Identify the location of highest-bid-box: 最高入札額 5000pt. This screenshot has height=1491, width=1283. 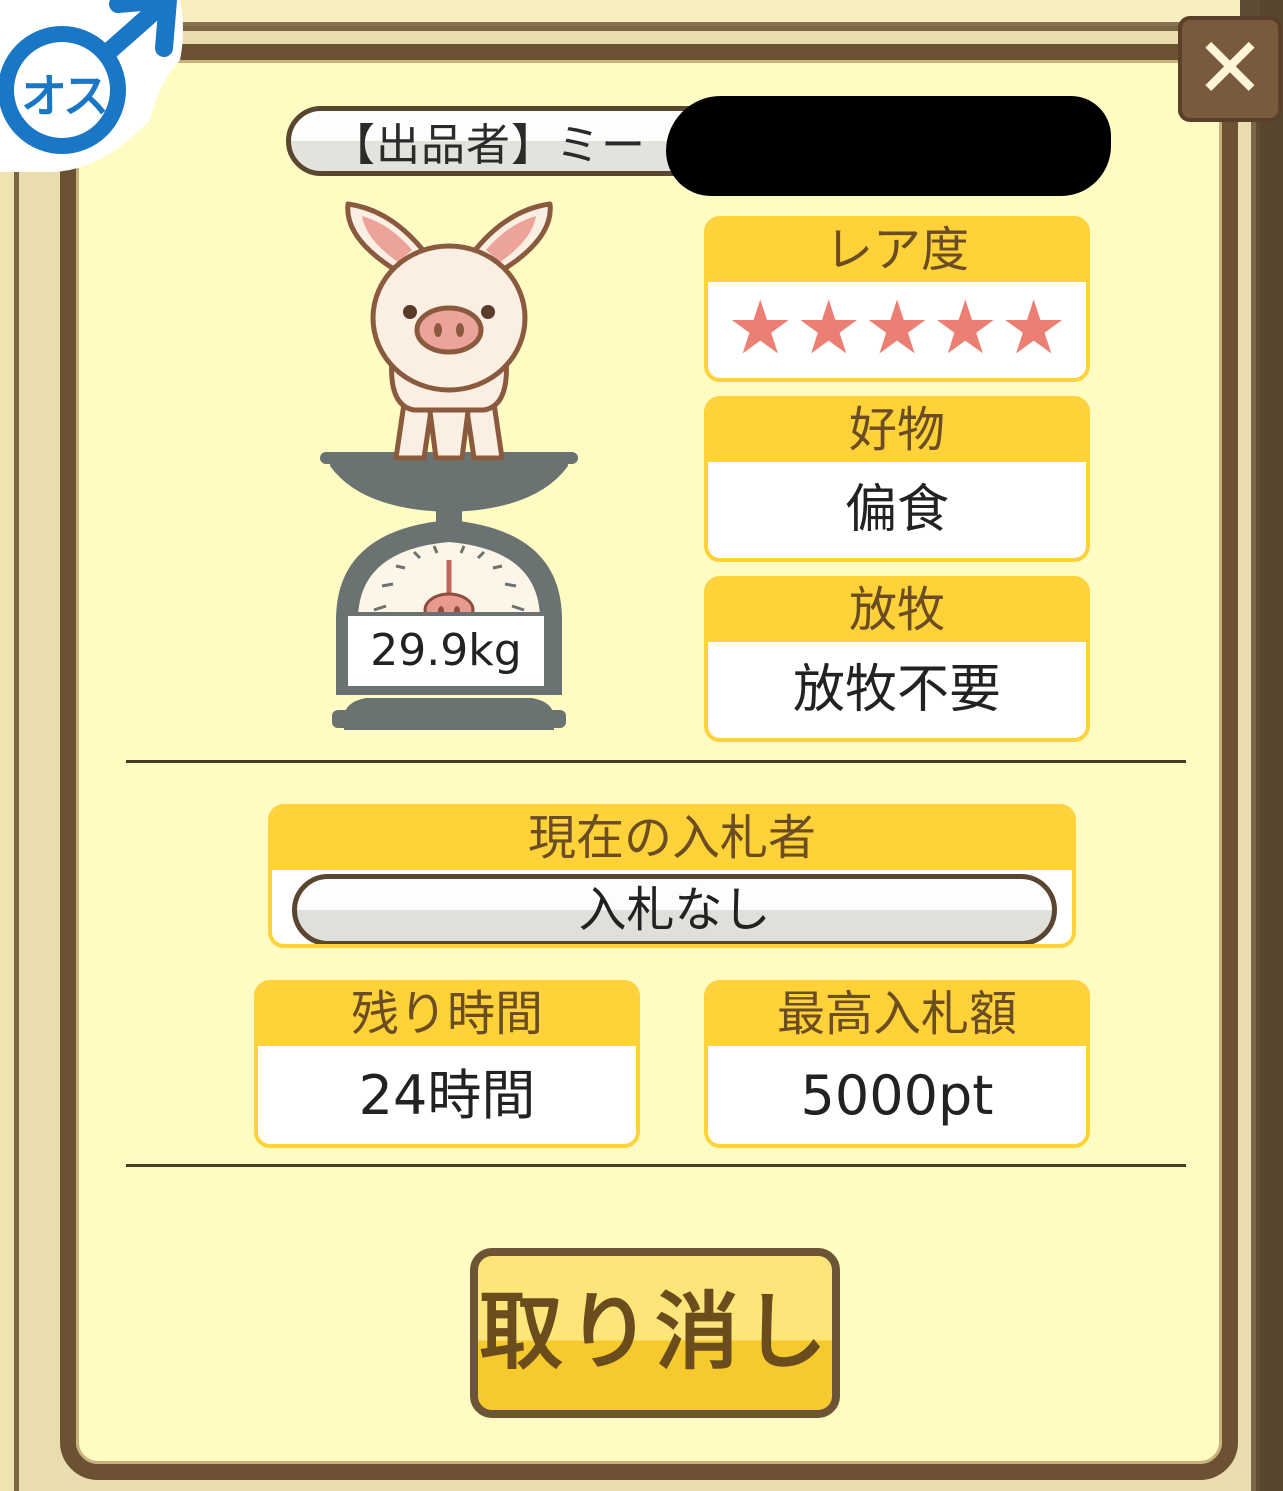
(897, 1064).